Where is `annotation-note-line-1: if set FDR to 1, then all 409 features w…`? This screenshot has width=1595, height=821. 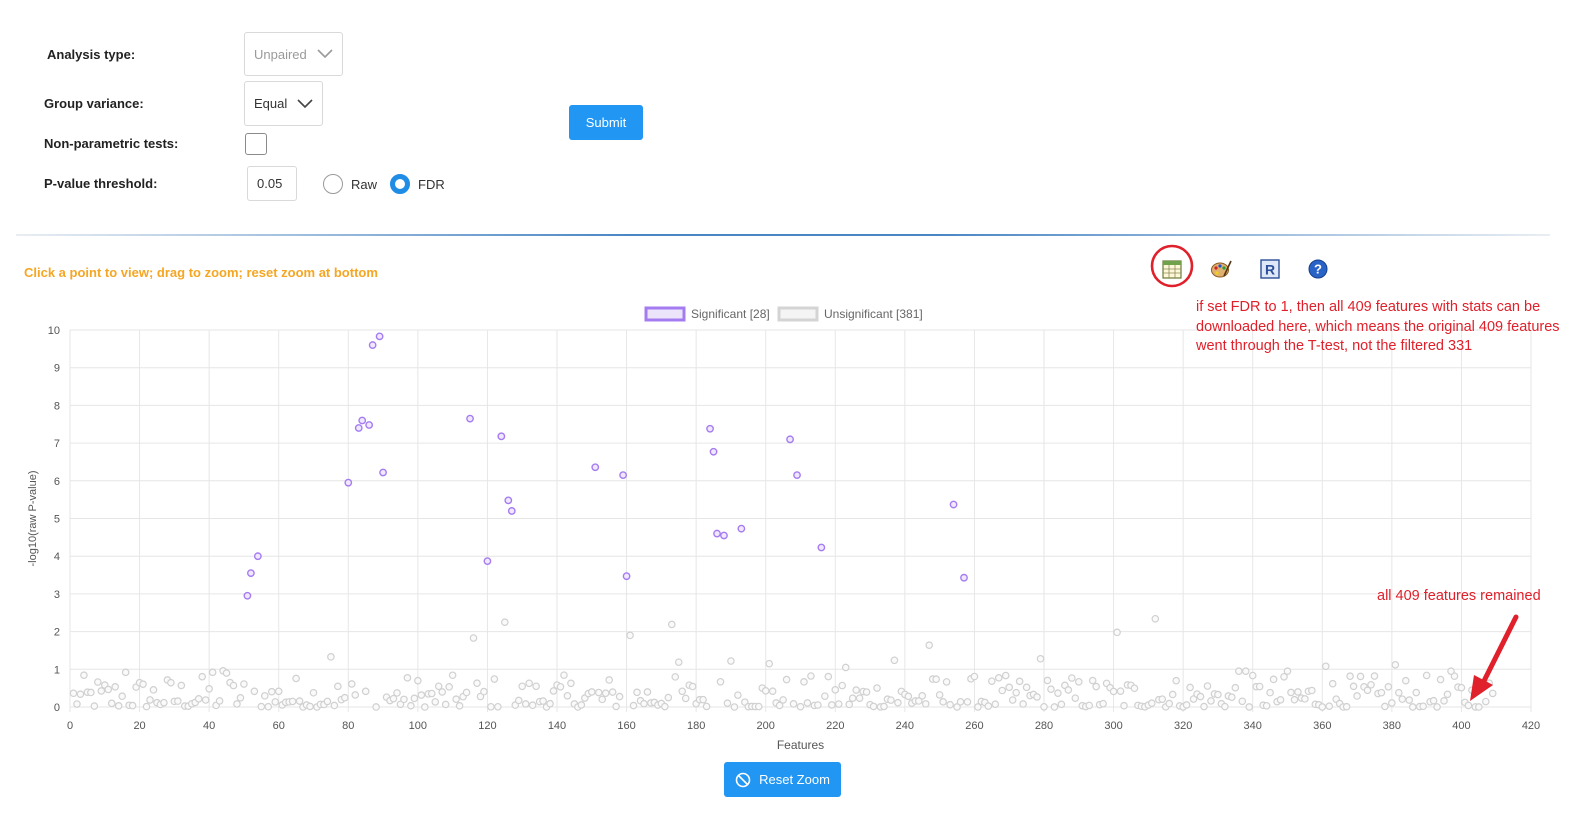 annotation-note-line-1: if set FDR to 1, then all 409 features w… is located at coordinates (1368, 307).